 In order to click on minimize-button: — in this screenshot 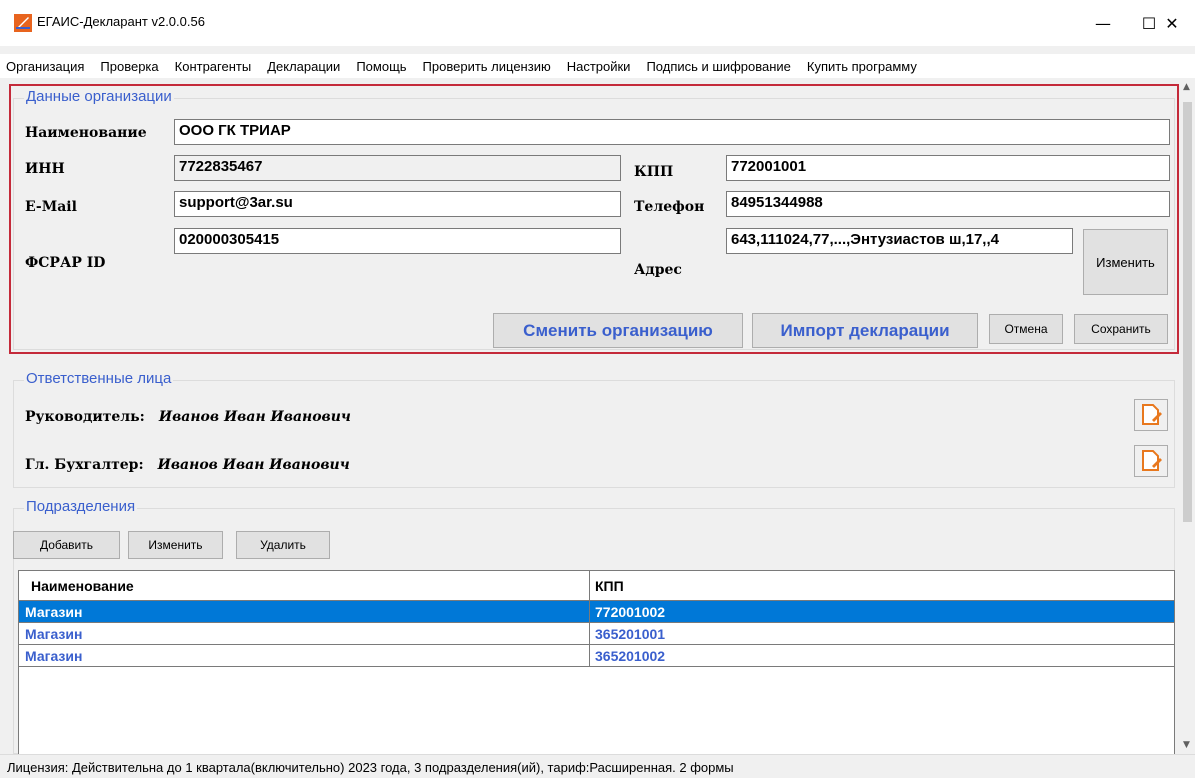, I will do `click(1103, 23)`.